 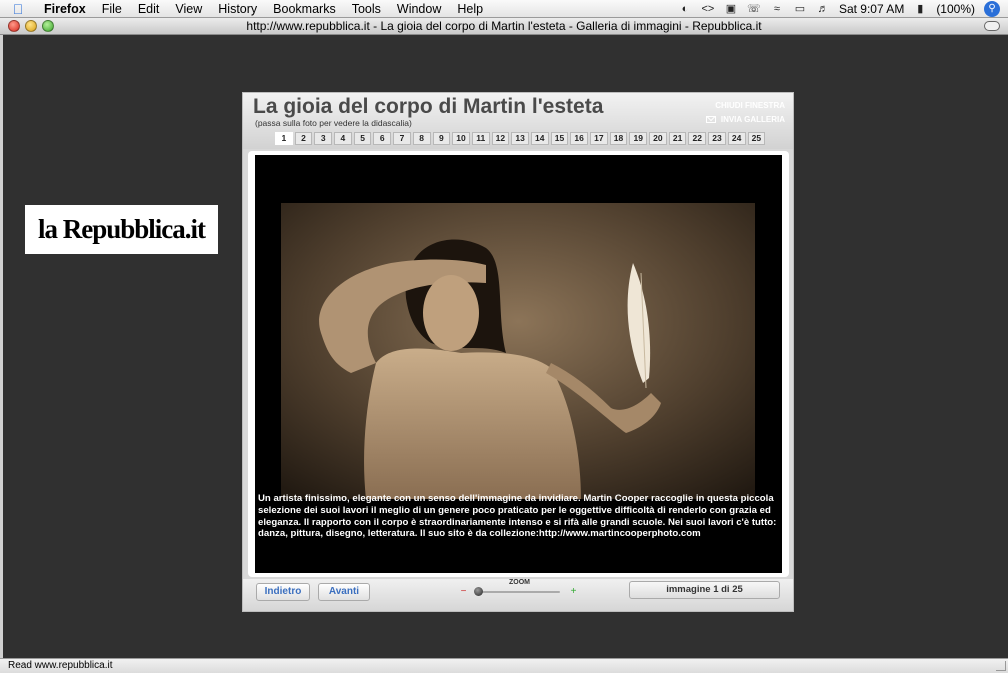 I want to click on menu-bookmarks: Bookmarks, so click(x=304, y=9).